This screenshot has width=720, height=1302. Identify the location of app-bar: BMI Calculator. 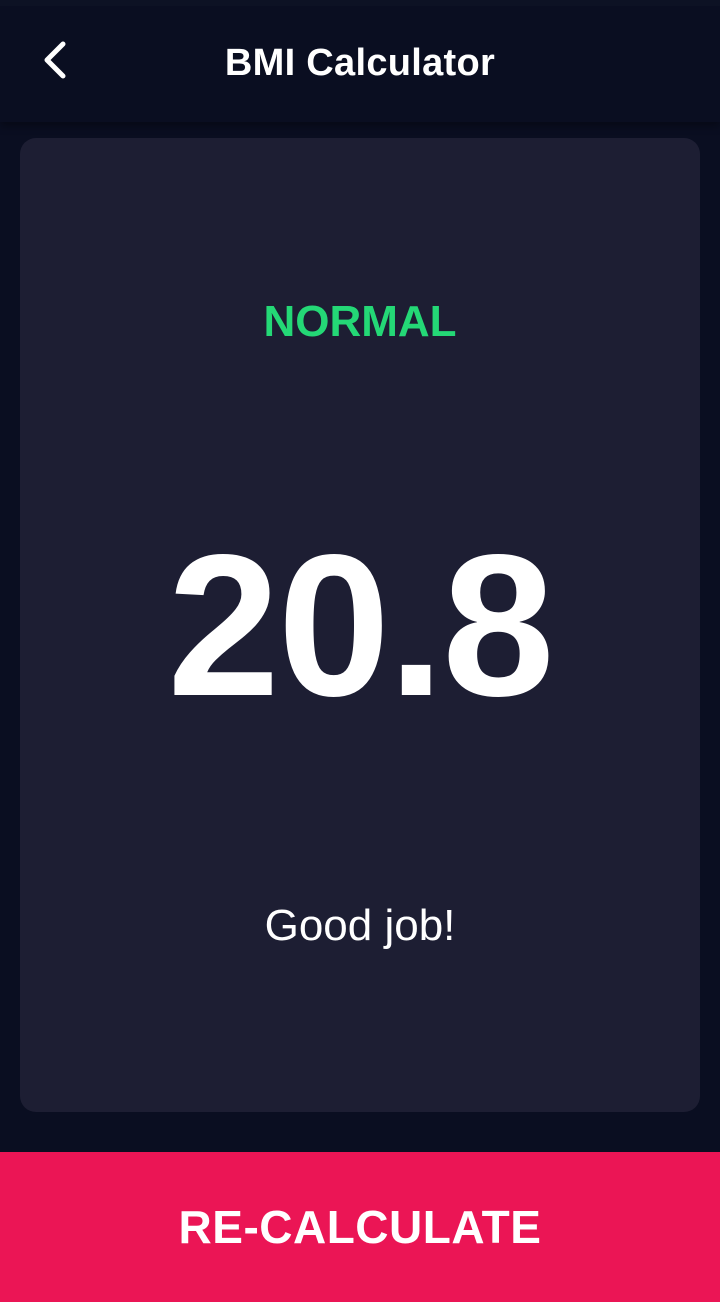
(360, 61).